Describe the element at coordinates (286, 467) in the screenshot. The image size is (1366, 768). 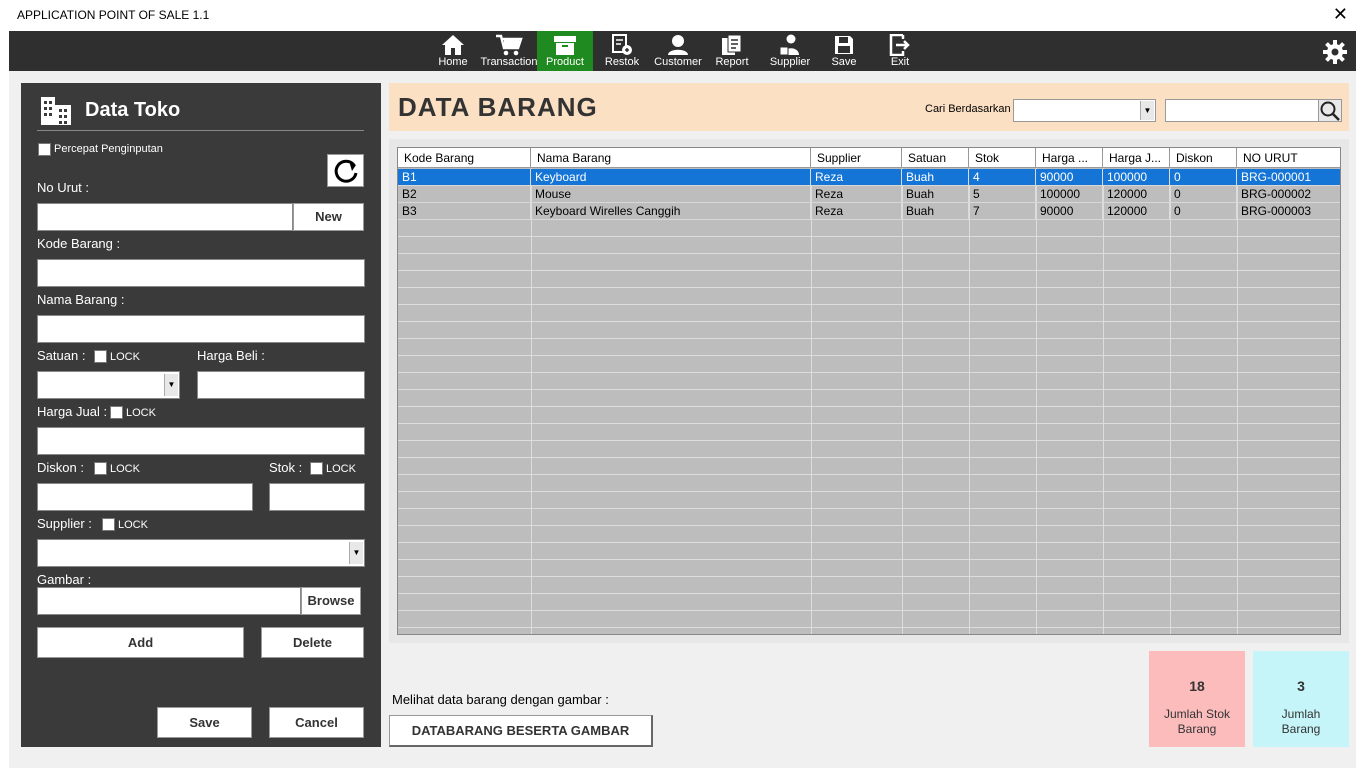
I see `stok-label: Stok :` at that location.